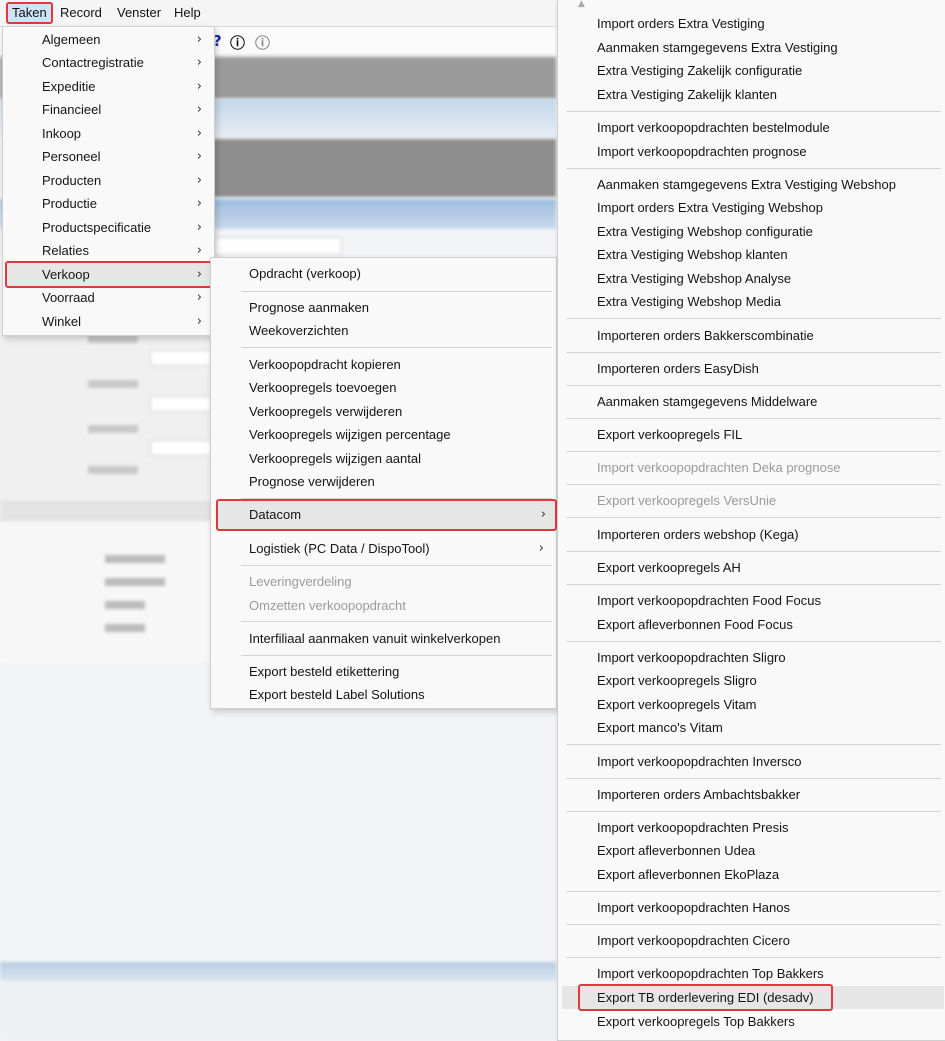 The image size is (945, 1041). What do you see at coordinates (751, 23) in the screenshot?
I see `menu-item-import-orders-extra-vestiging: Import orders Extra Vestiging` at bounding box center [751, 23].